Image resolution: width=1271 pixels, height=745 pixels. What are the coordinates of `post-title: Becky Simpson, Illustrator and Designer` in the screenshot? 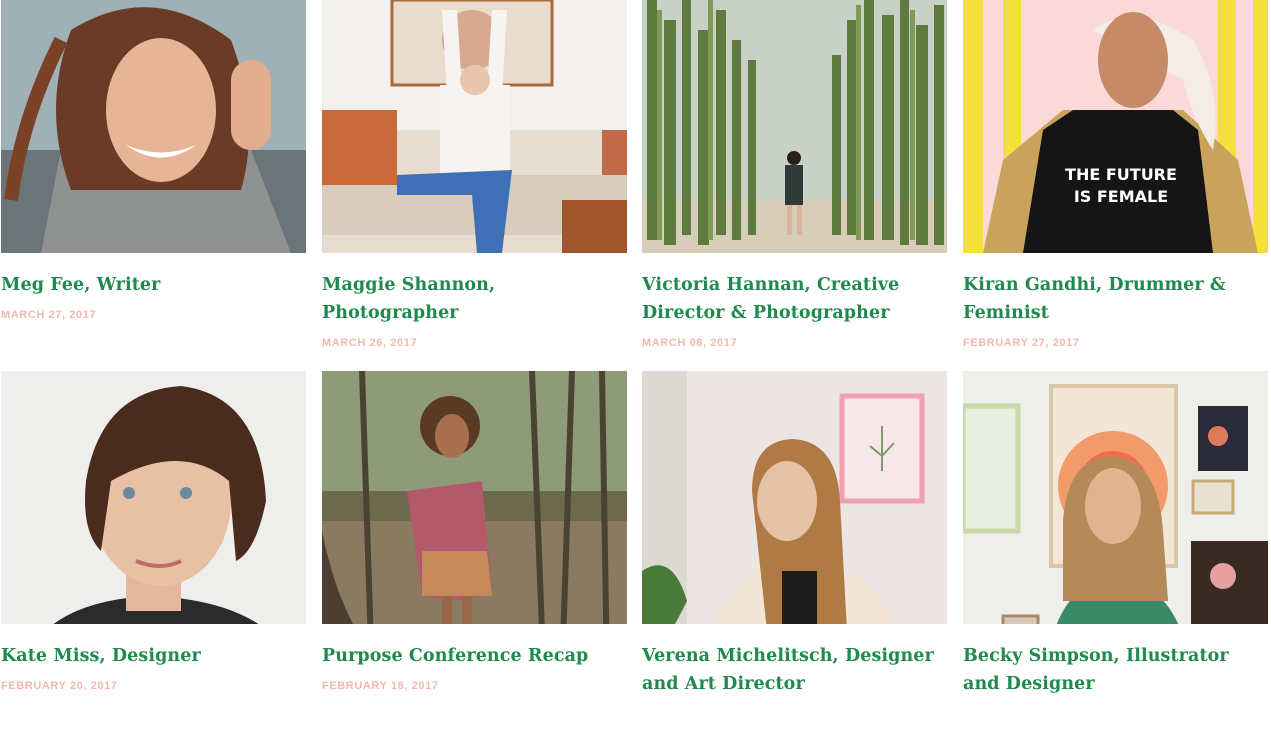 It's located at (1115, 670).